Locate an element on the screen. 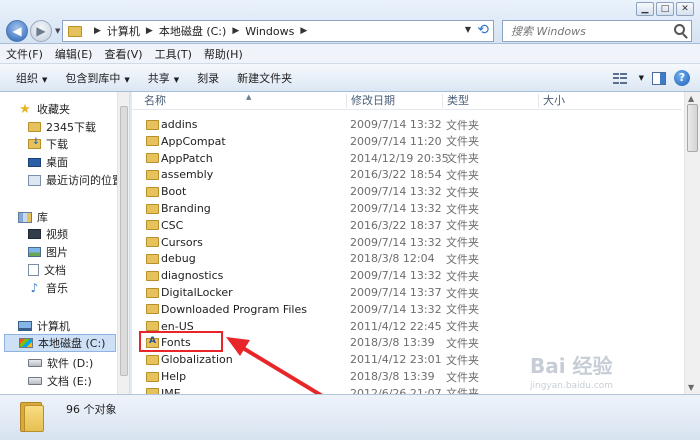 The height and width of the screenshot is (440, 700). file-row-boot: Boot 2009/7/14 13:32 文件夹 is located at coordinates (407, 191).